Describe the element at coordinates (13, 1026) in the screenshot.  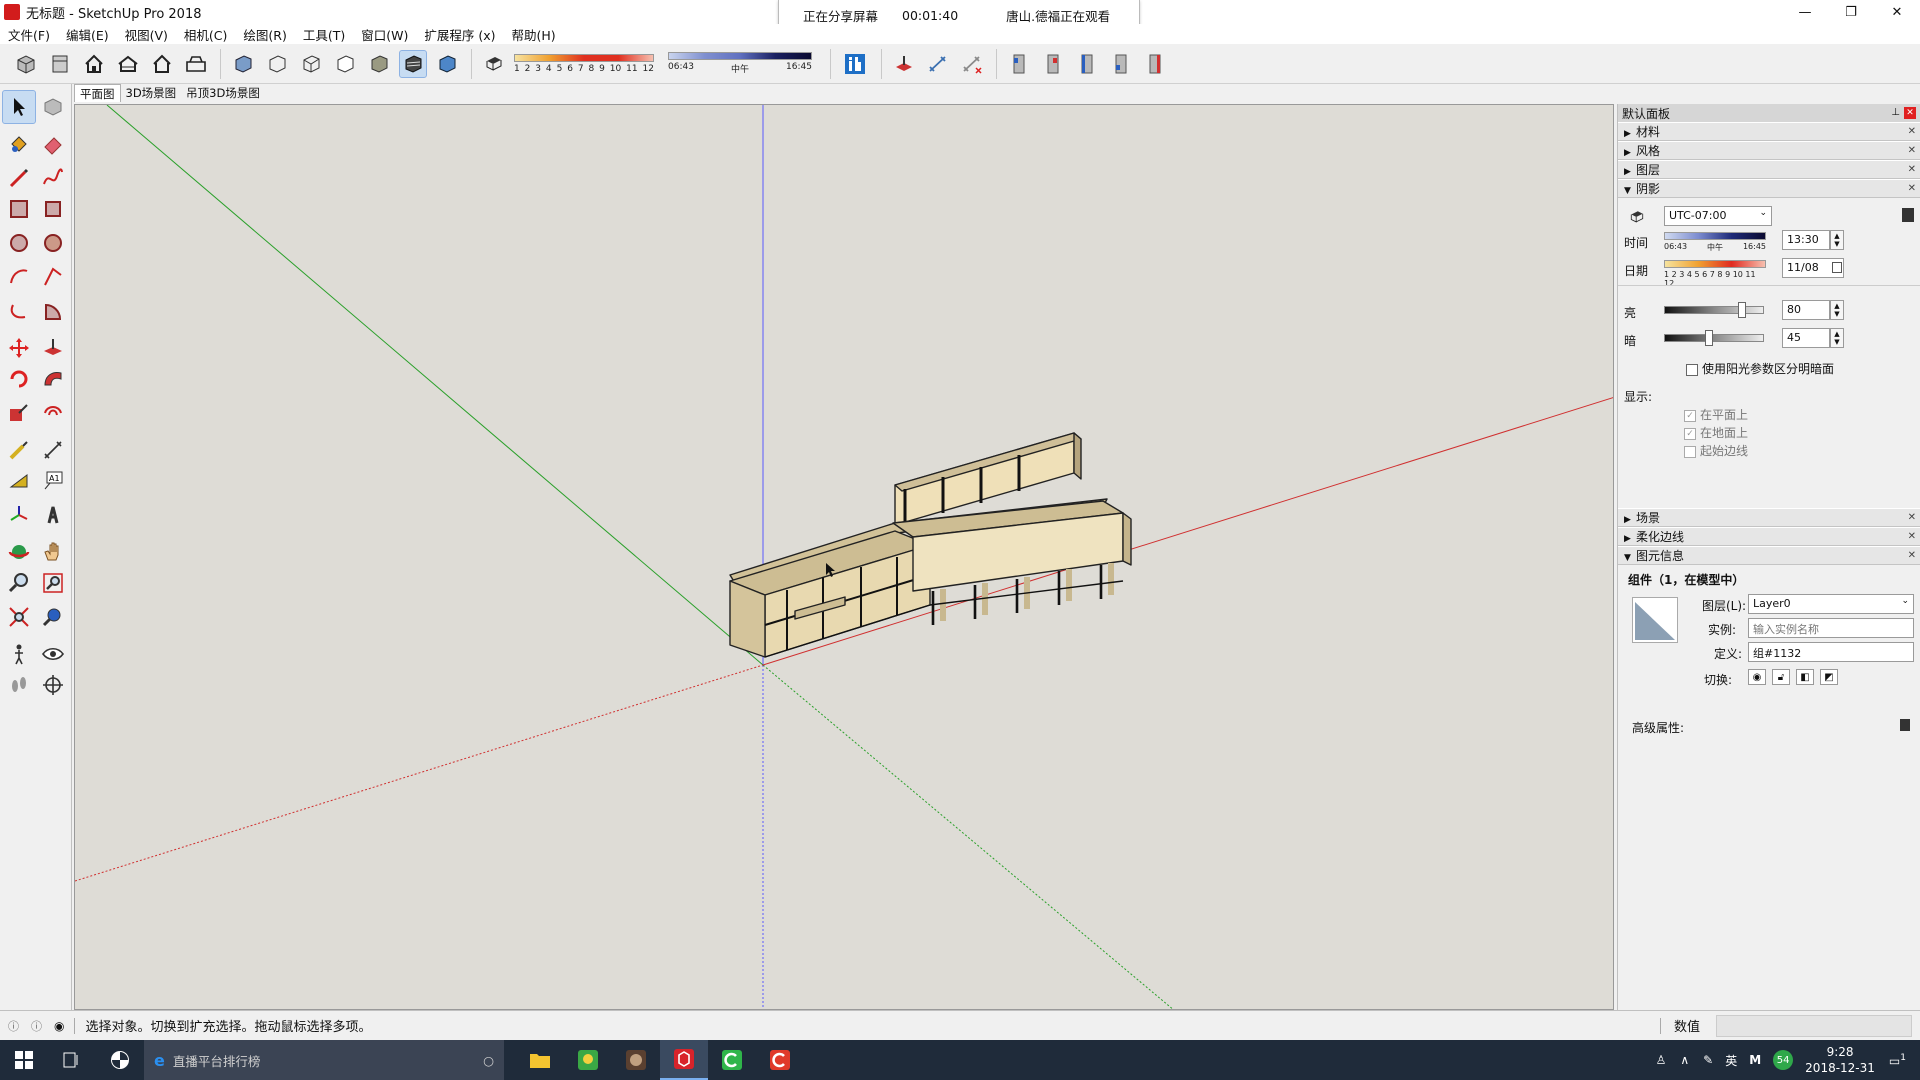
I see `geo-location-icon: ⓘ` at that location.